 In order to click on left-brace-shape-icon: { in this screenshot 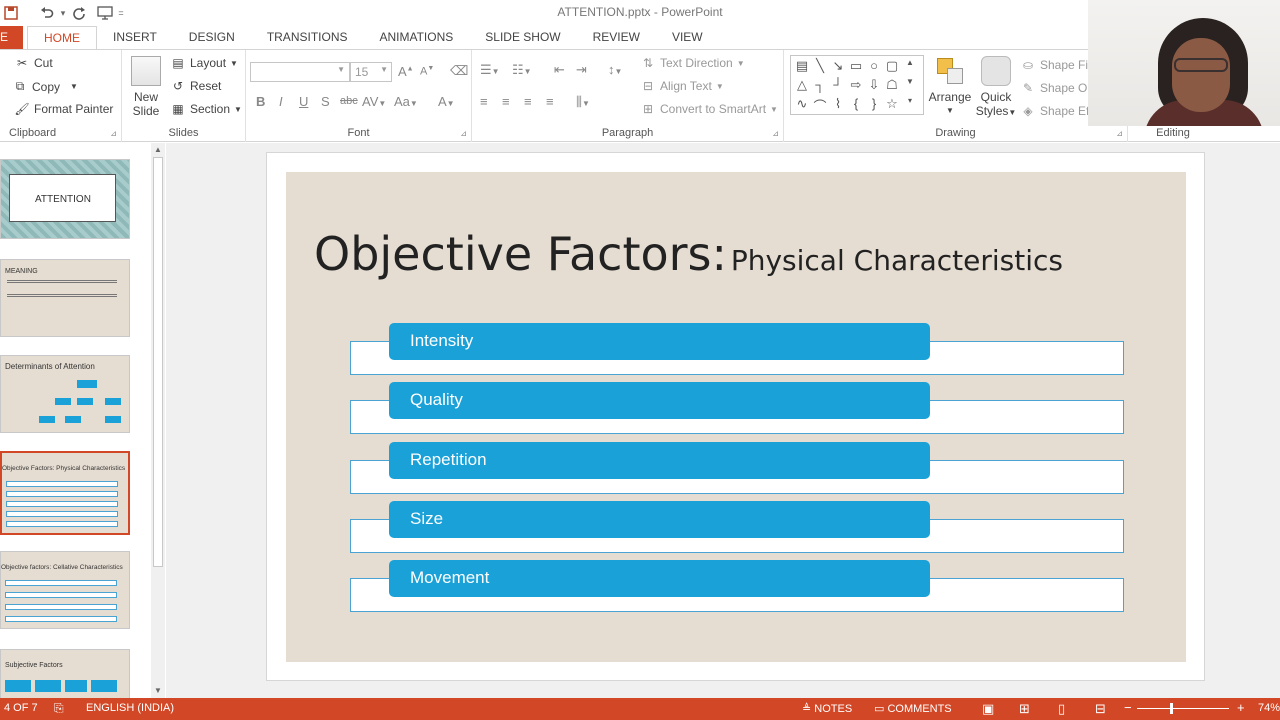, I will do `click(856, 105)`.